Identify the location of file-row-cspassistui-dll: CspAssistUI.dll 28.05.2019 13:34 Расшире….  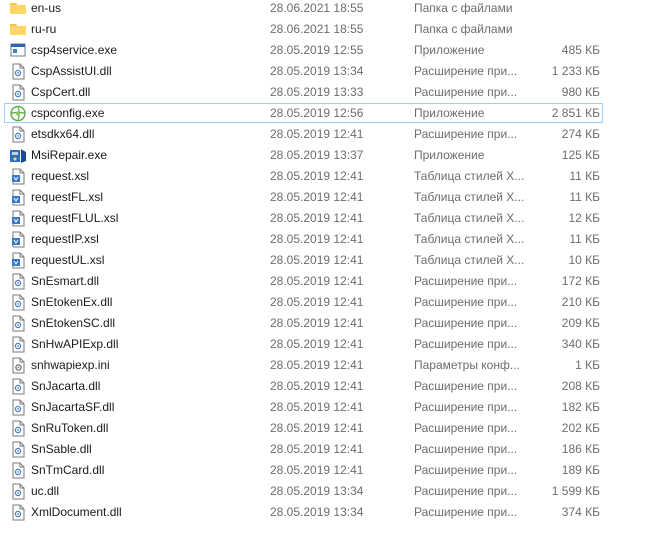
(326, 71).